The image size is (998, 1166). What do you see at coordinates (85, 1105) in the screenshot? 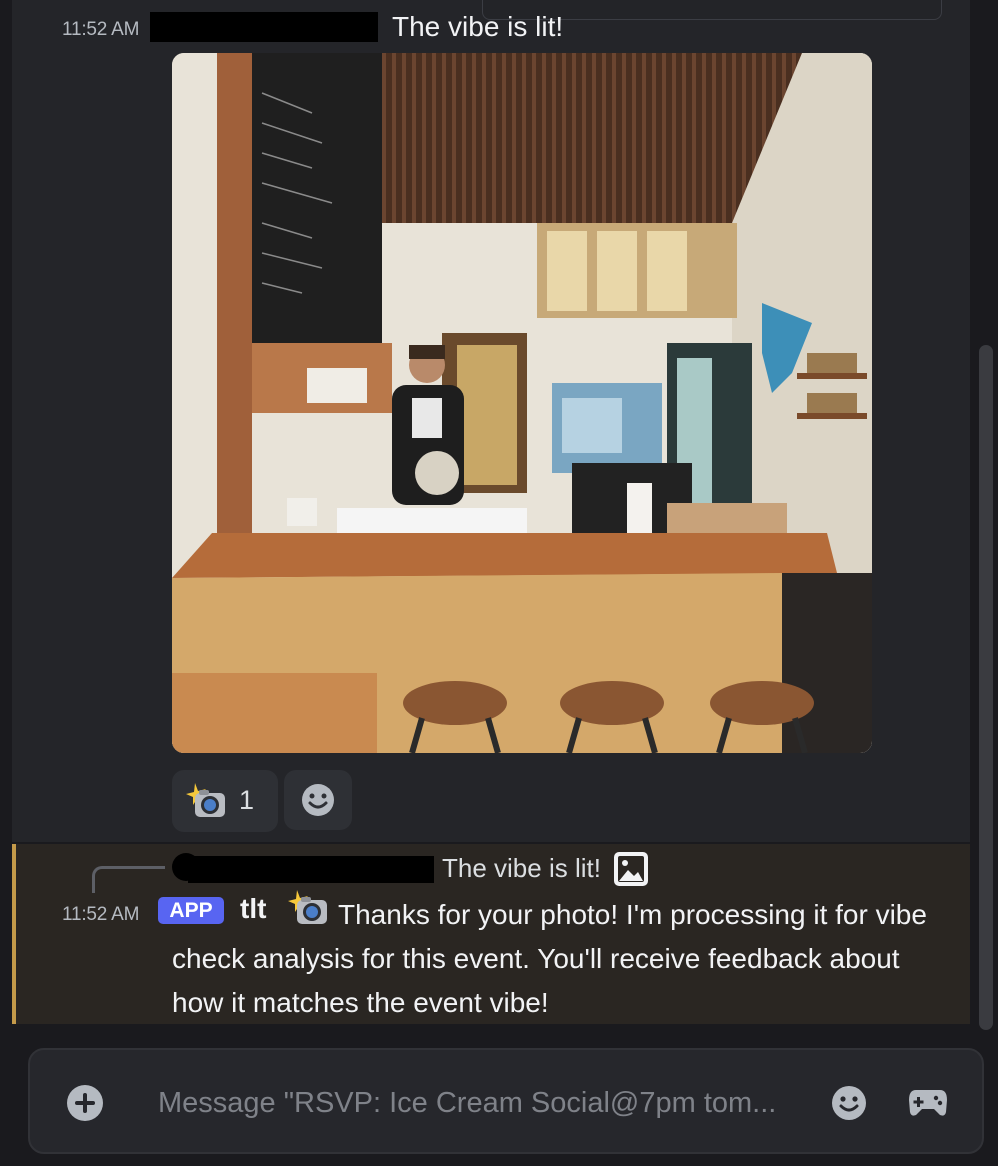
I see `plus-circle-icon` at bounding box center [85, 1105].